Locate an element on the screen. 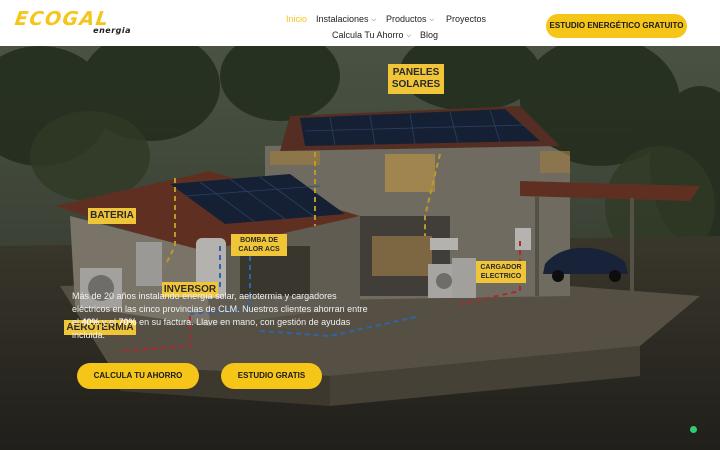  calcula-tu-ahorro-button: CALCULA TU AHORRO is located at coordinates (138, 376).